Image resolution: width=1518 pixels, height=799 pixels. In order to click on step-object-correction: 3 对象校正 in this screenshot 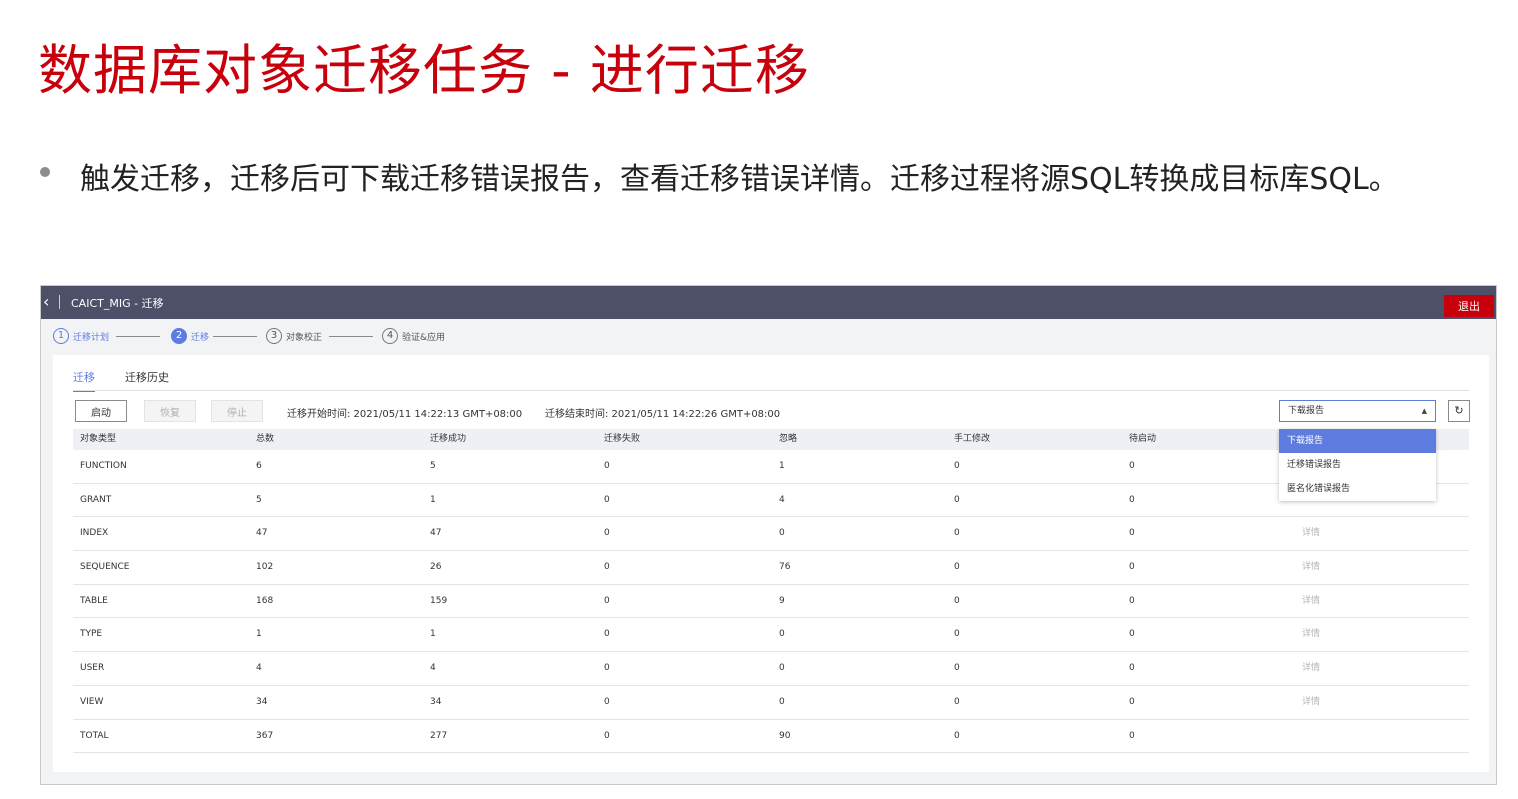, I will do `click(294, 336)`.